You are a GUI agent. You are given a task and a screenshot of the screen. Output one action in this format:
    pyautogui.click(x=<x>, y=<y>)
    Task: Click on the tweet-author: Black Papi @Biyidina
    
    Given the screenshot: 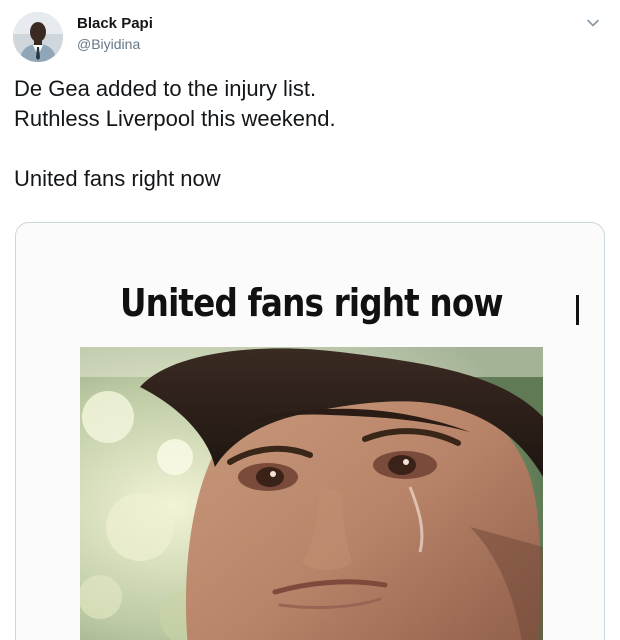 What is the action you would take?
    pyautogui.click(x=115, y=33)
    